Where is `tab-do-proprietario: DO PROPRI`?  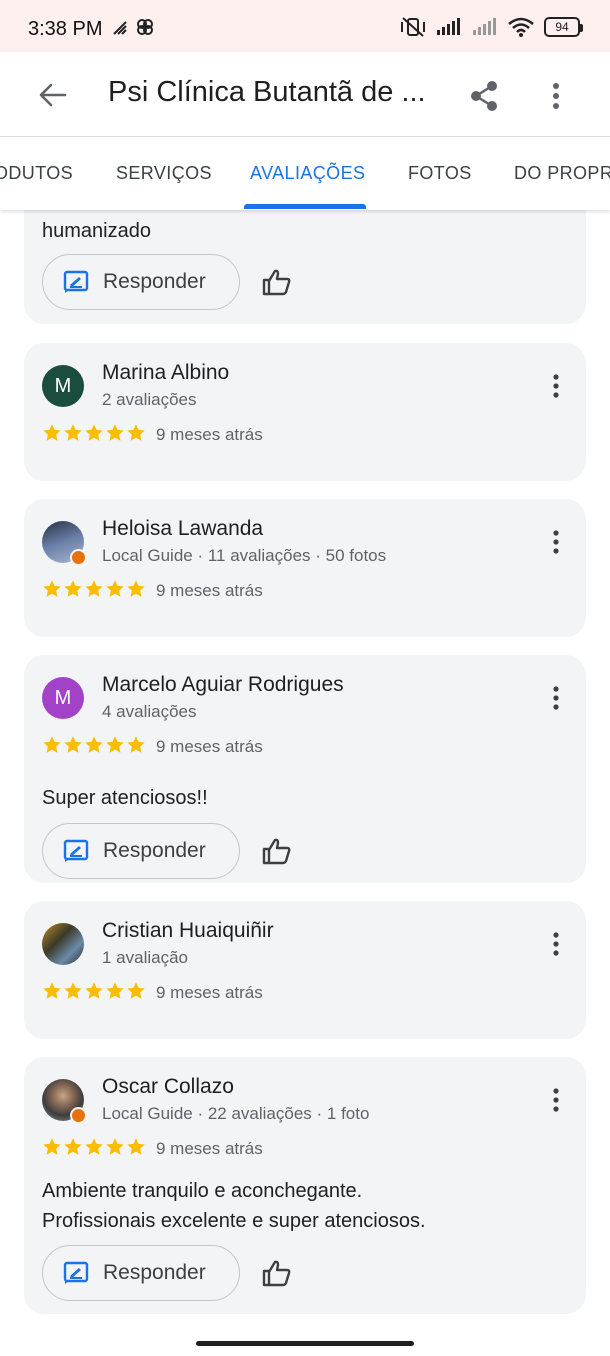
tab-do-proprietario: DO PROPRI is located at coordinates (562, 173).